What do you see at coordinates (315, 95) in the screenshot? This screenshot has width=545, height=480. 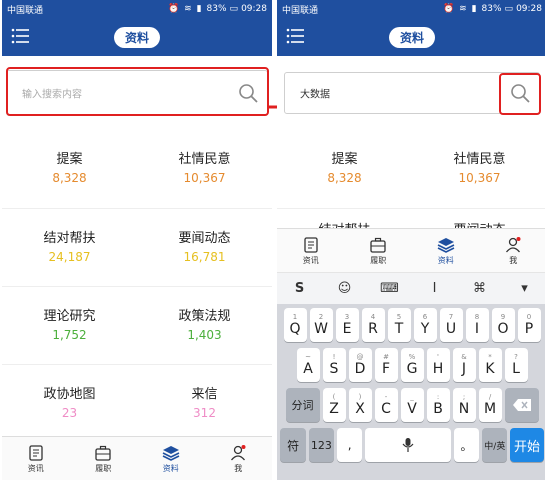 I see `search-value: 大数据` at bounding box center [315, 95].